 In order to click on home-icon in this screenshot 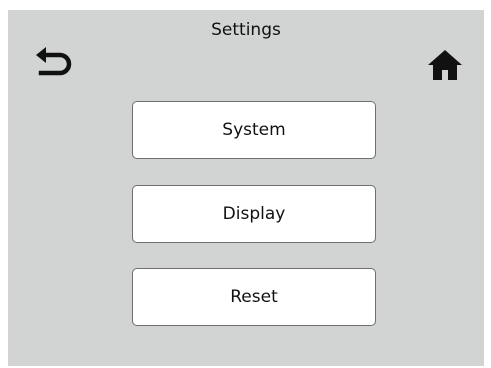, I will do `click(445, 65)`.